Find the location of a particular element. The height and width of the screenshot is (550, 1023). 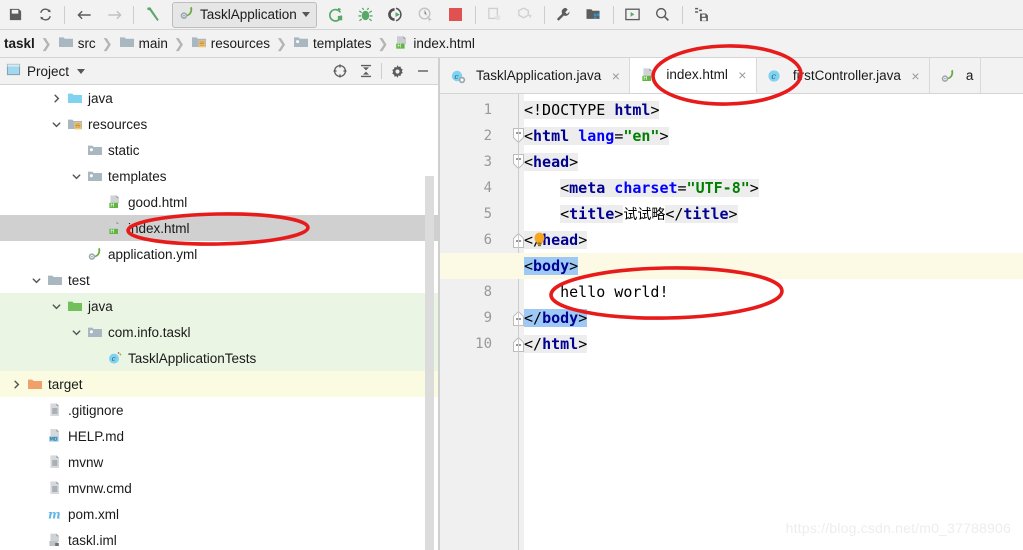

breadcrumb-item-resources: resources is located at coordinates (230, 43).